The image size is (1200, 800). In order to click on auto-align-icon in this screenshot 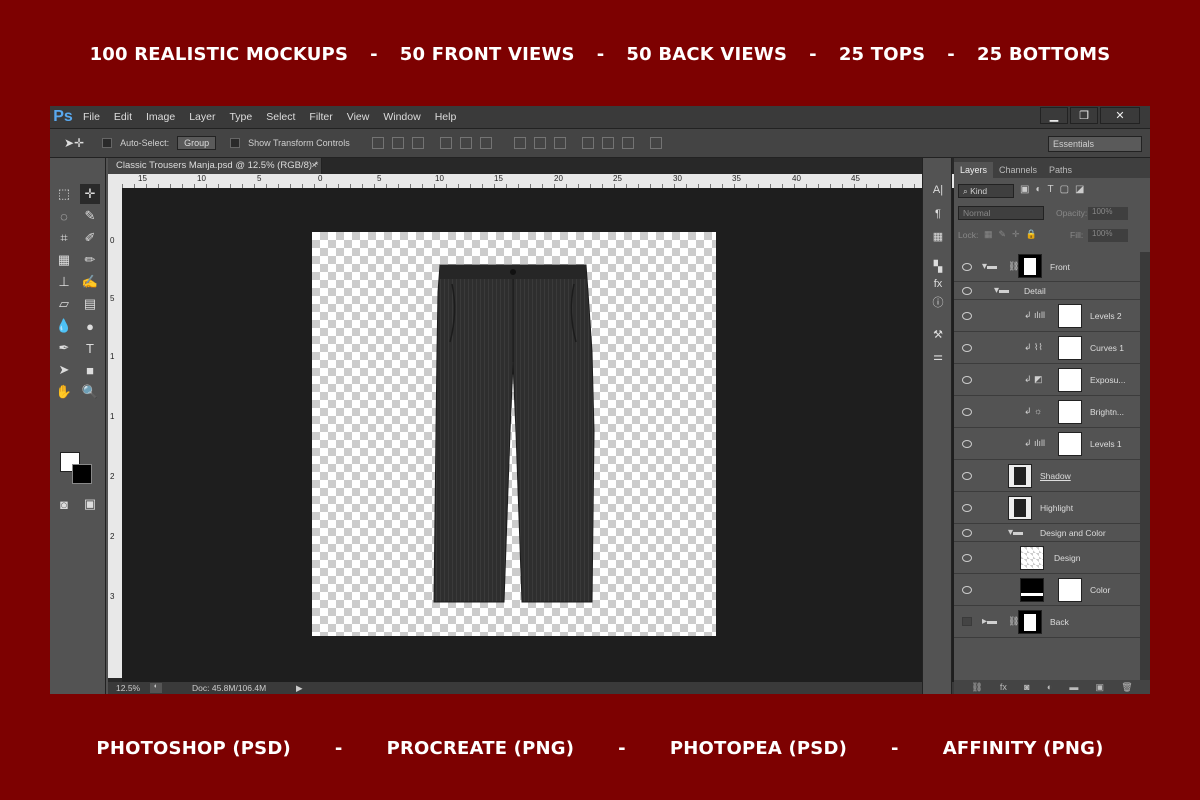, I will do `click(655, 143)`.